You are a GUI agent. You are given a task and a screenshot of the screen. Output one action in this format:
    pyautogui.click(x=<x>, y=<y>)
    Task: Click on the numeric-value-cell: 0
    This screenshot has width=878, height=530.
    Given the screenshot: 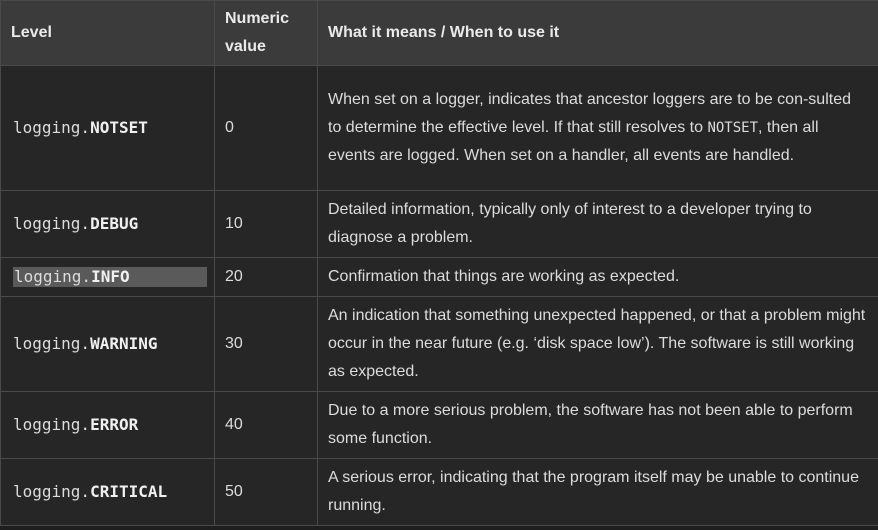 What is the action you would take?
    pyautogui.click(x=266, y=128)
    